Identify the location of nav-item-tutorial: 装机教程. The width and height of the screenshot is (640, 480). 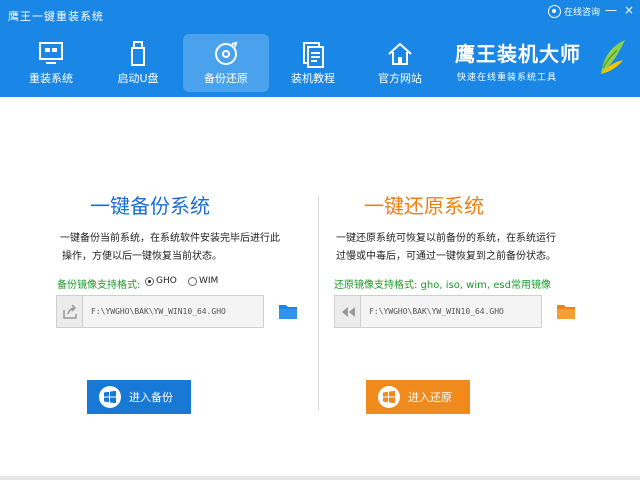
(313, 63).